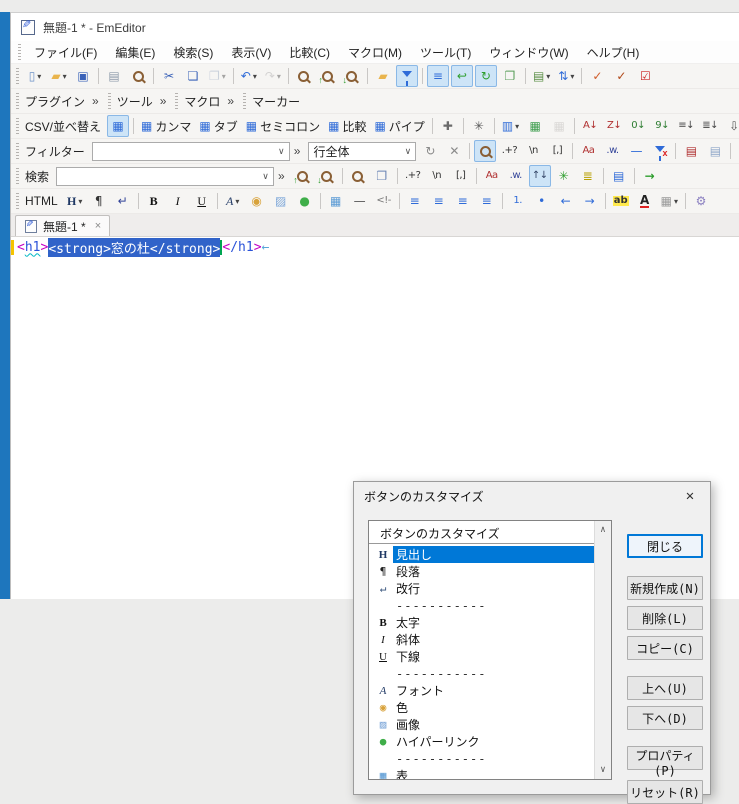 Image resolution: width=739 pixels, height=804 pixels. Describe the element at coordinates (178, 201) in the screenshot. I see `italic-button: I` at that location.